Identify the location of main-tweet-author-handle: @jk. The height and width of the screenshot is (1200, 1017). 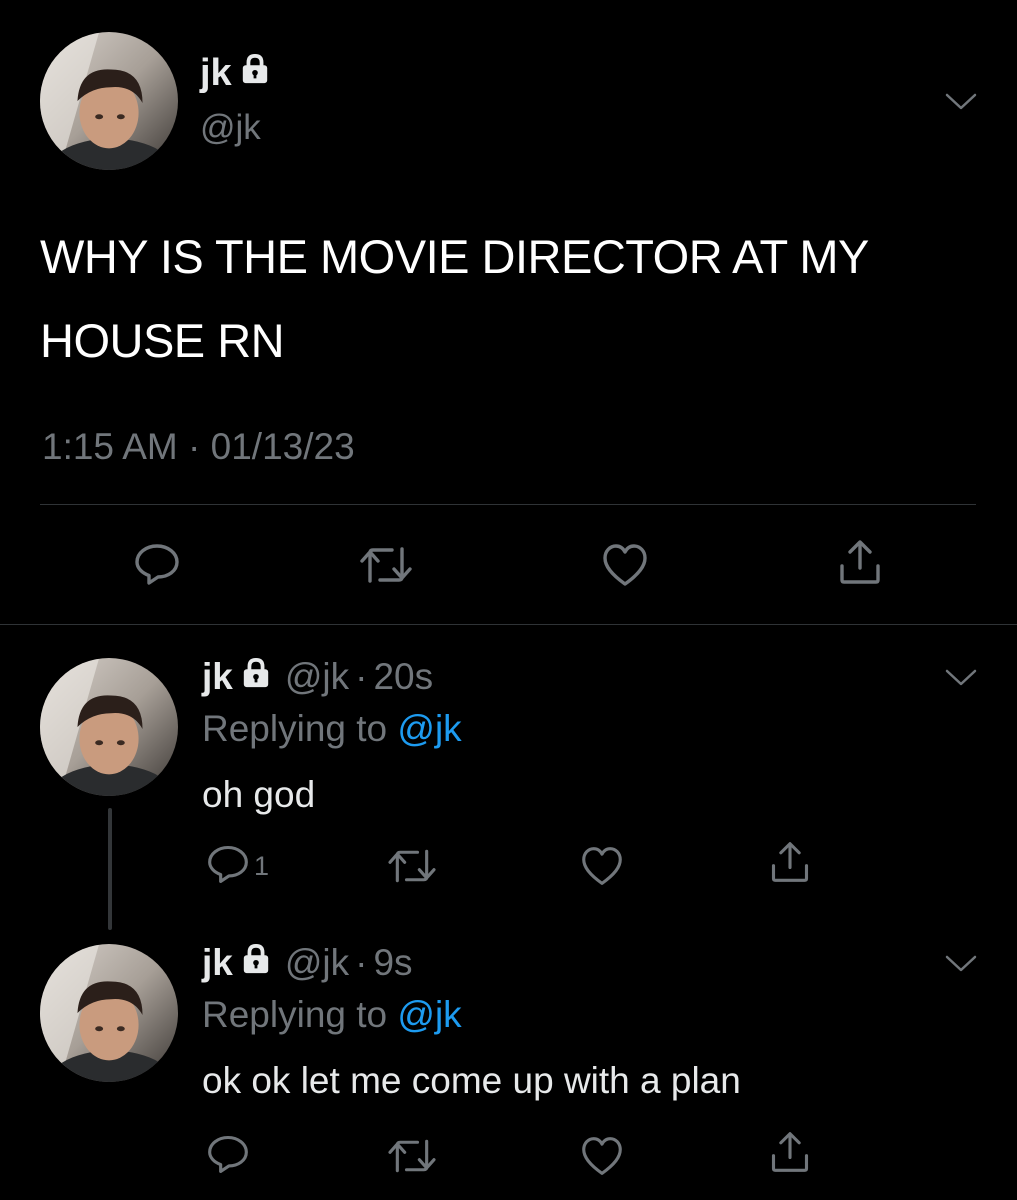
(230, 128).